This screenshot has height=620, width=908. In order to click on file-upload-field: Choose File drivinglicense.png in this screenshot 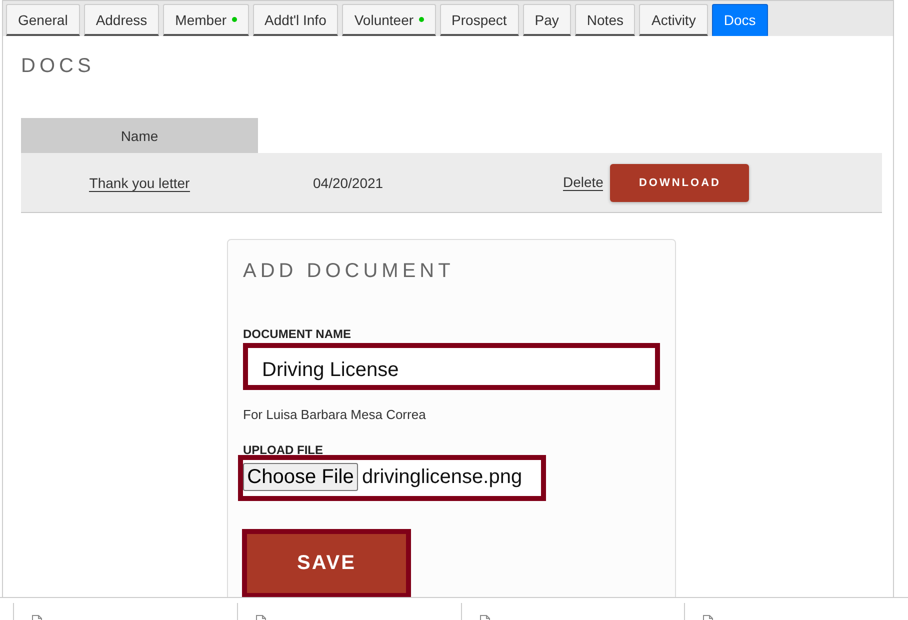, I will do `click(392, 478)`.